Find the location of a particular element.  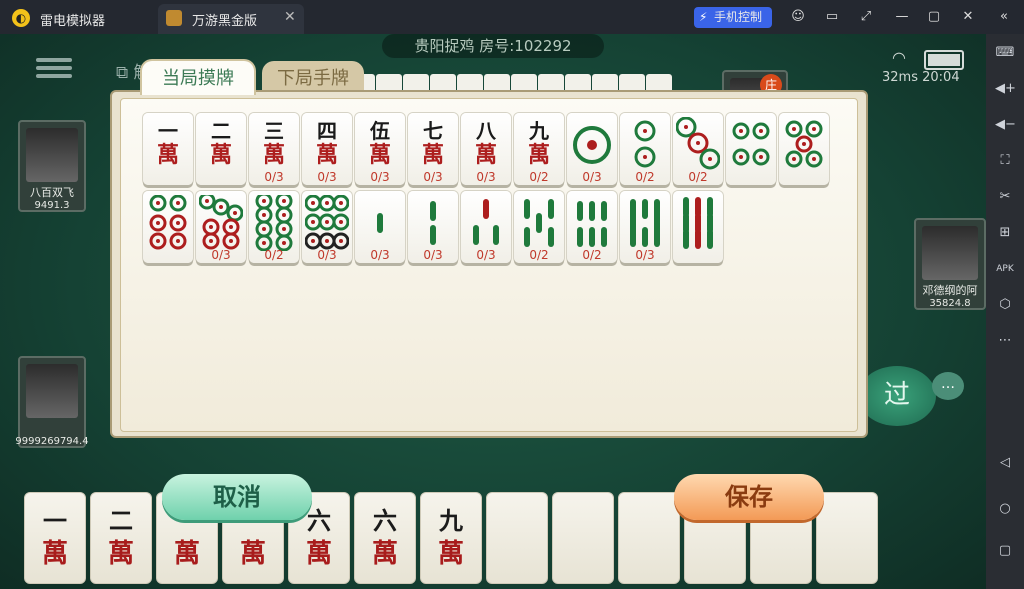

volume-down-icon: ◀− is located at coordinates (1005, 125).